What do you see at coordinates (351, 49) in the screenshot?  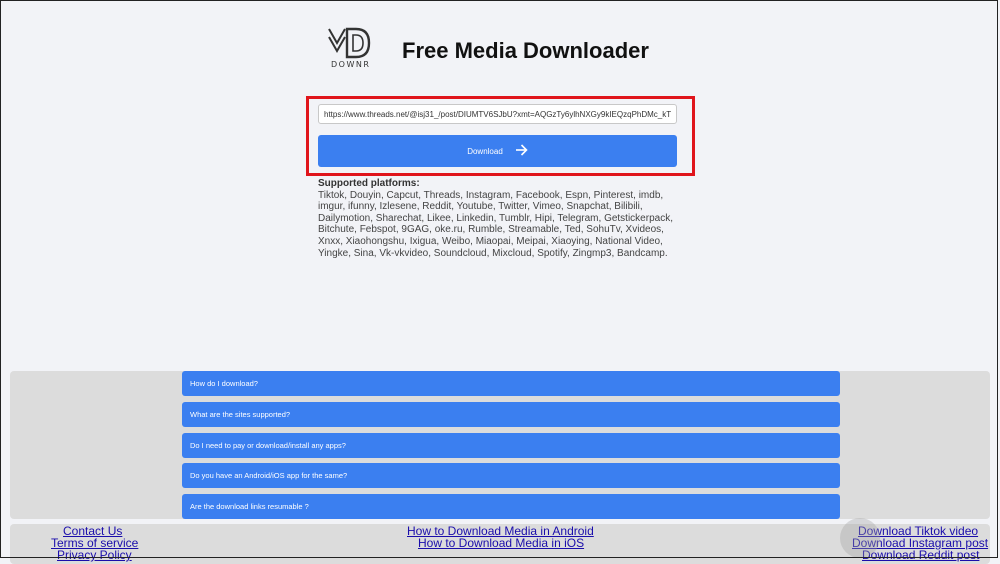 I see `vd-logo-icon: DOWNR` at bounding box center [351, 49].